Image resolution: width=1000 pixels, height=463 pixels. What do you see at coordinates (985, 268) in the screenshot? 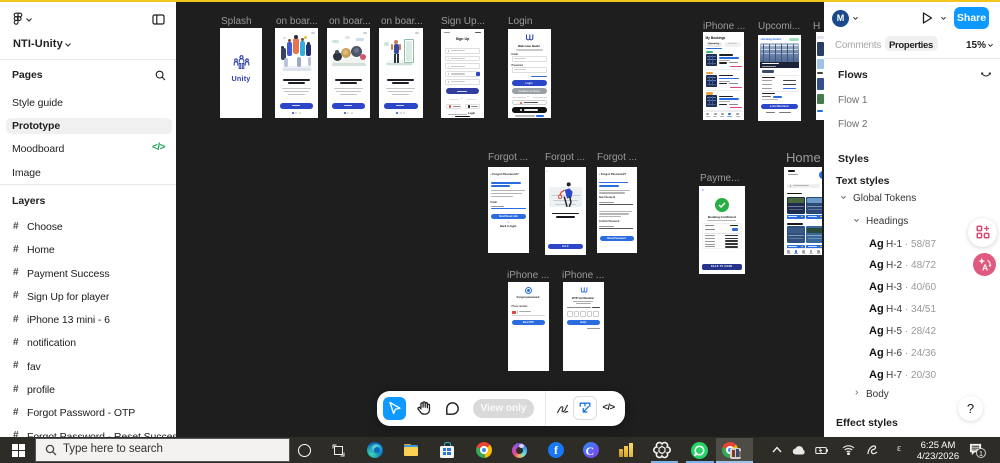
I see `svg-text: A` at bounding box center [985, 268].